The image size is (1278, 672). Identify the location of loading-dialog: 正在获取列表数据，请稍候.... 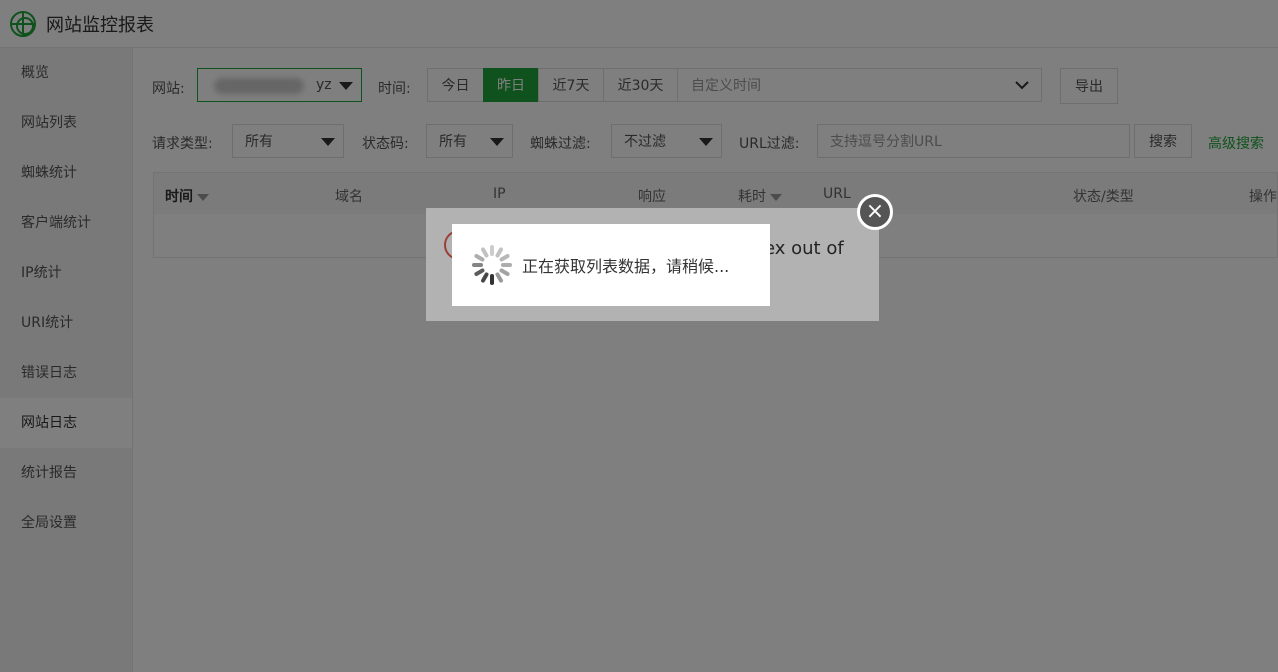
(611, 265).